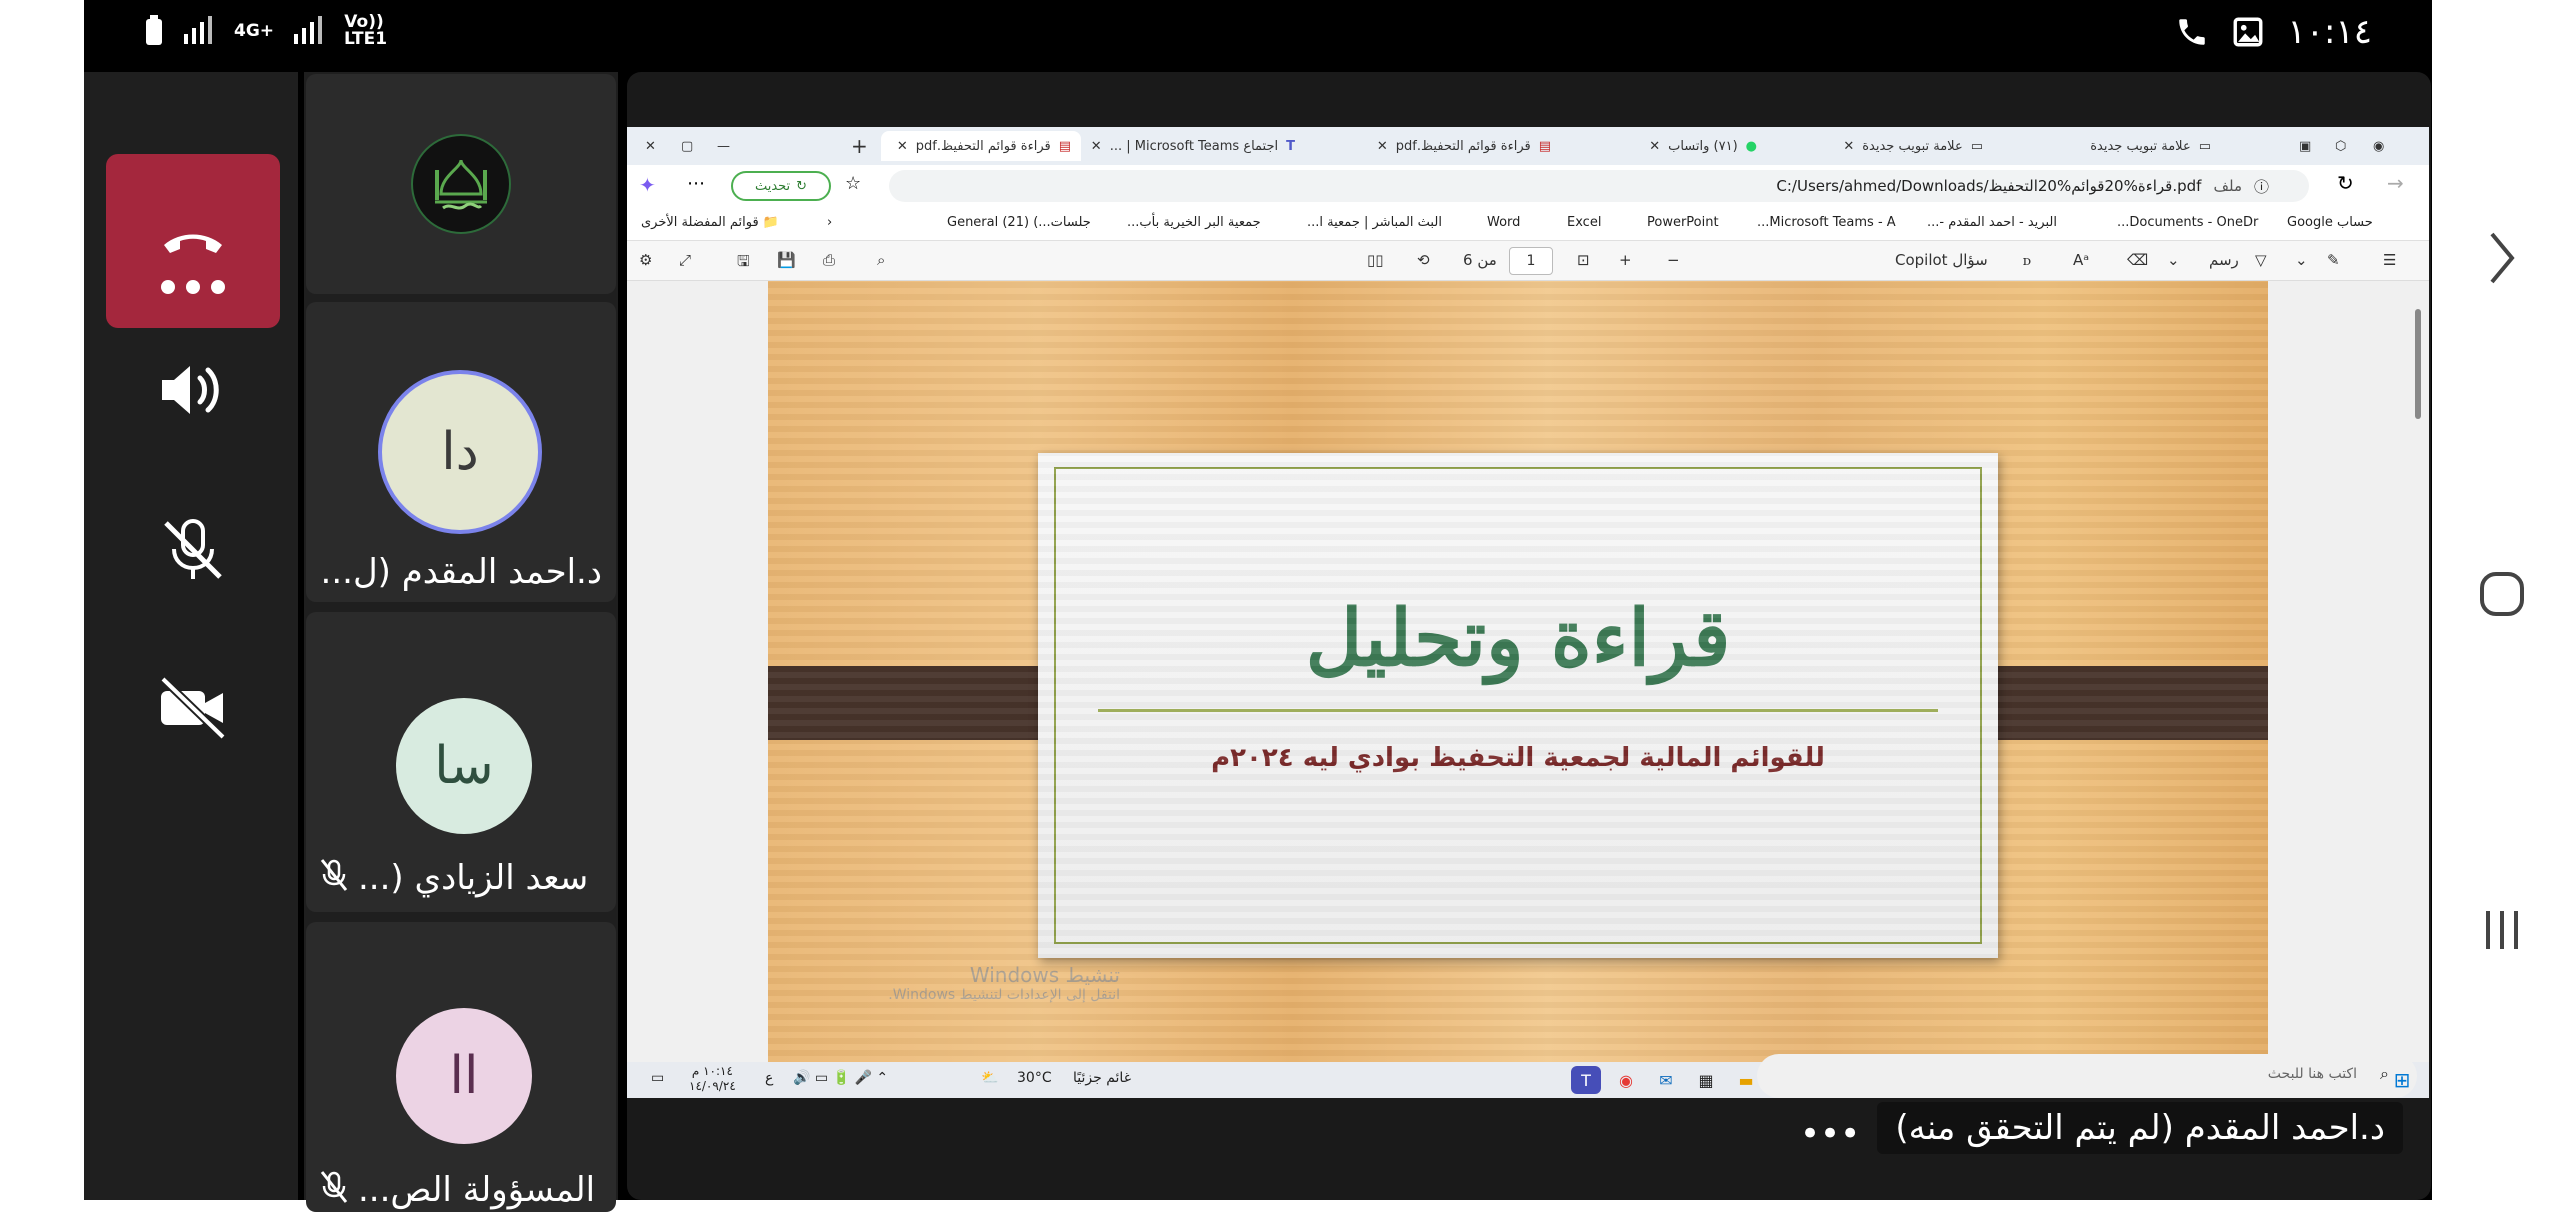 The width and height of the screenshot is (2573, 1212). I want to click on address-prefix: ملف, so click(2227, 186).